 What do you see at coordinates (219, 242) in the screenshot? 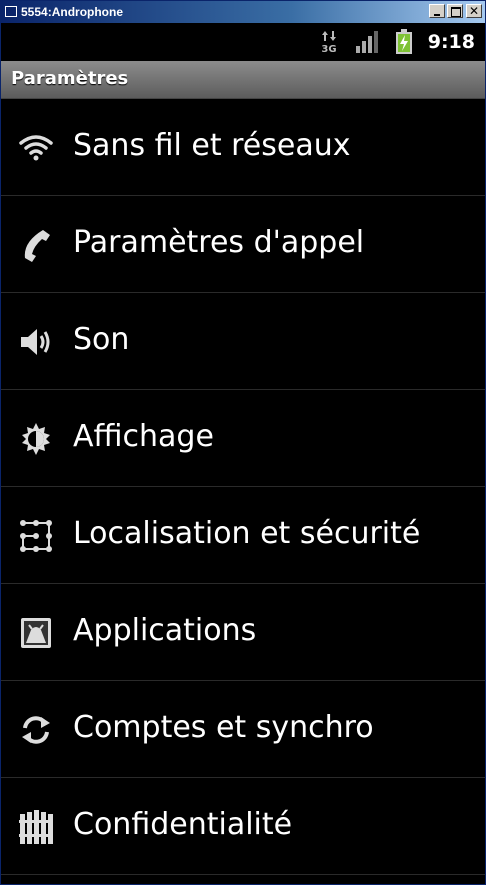
I see `settings-item-label: Paramètres d'appel` at bounding box center [219, 242].